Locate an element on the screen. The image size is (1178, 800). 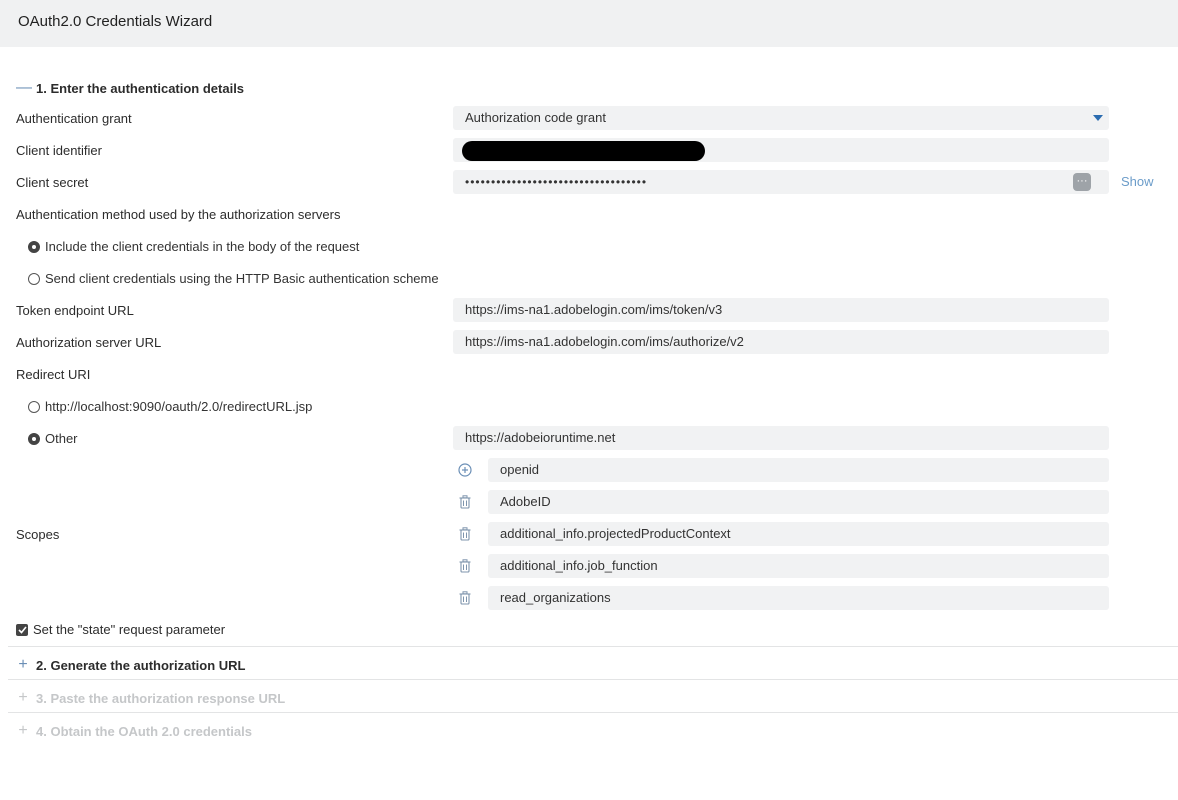
state-param-checkbox-row: Set the "state" request parameter is located at coordinates (120, 629).